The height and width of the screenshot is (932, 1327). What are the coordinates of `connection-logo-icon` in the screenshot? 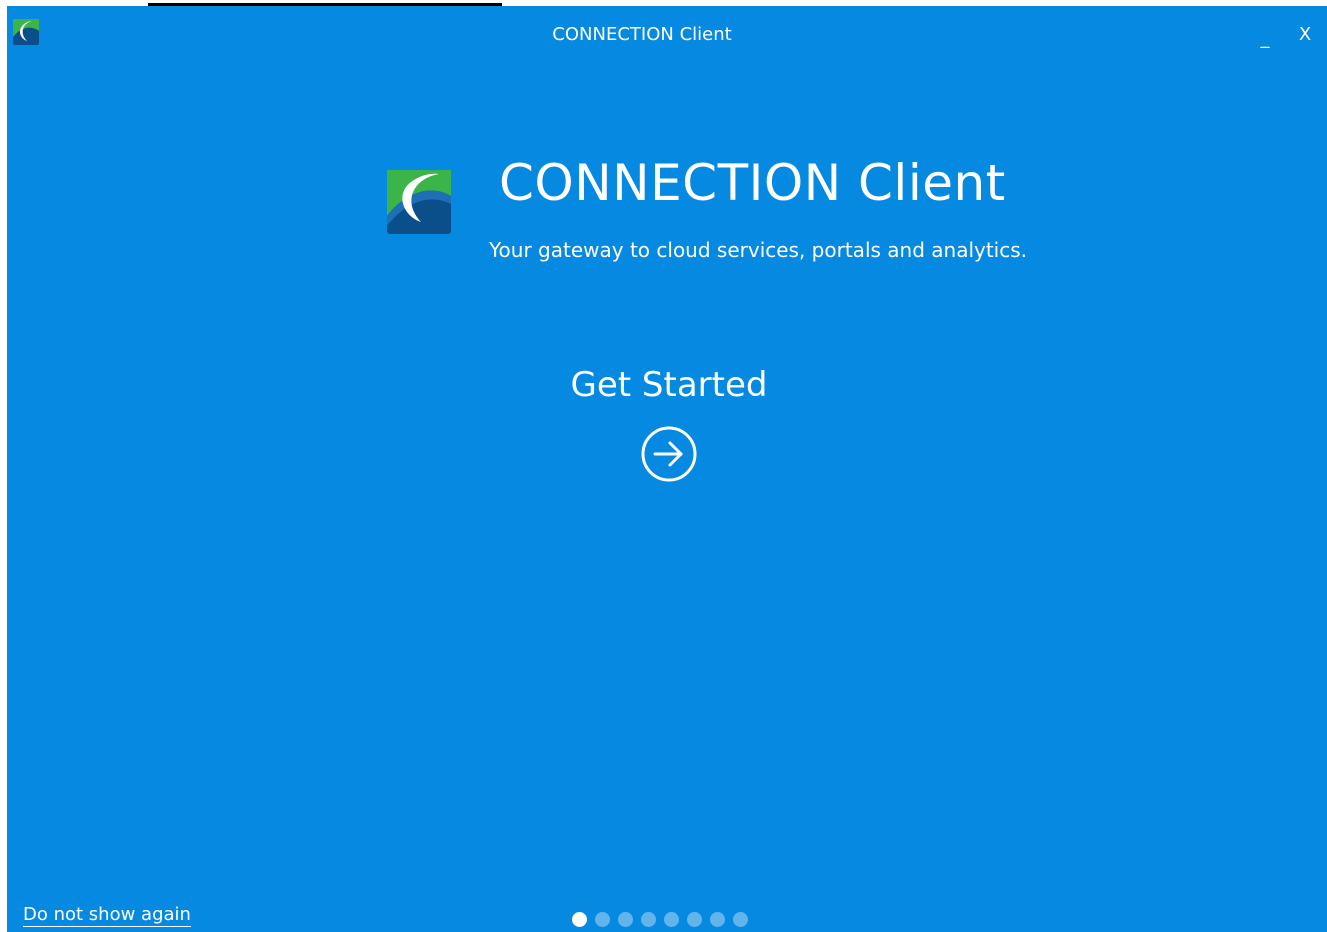 It's located at (419, 202).